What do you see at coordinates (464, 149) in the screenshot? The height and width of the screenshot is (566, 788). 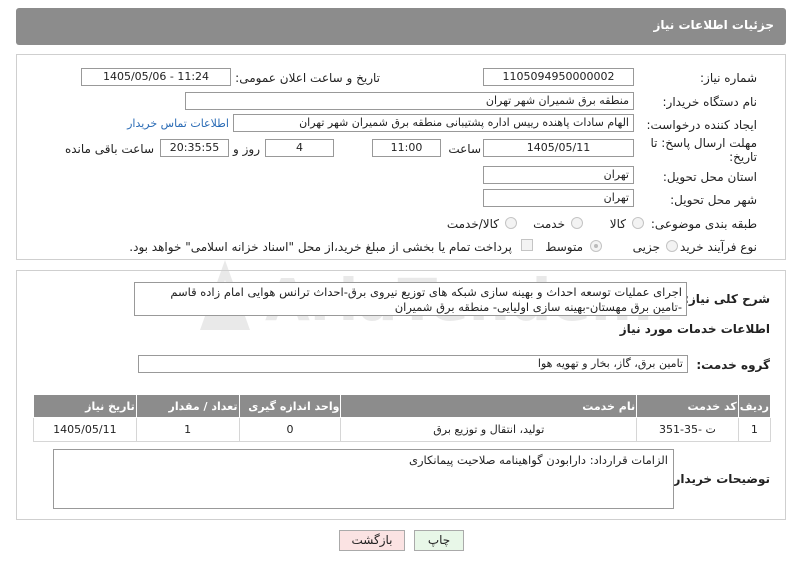 I see `deadline-time-label: ساعت` at bounding box center [464, 149].